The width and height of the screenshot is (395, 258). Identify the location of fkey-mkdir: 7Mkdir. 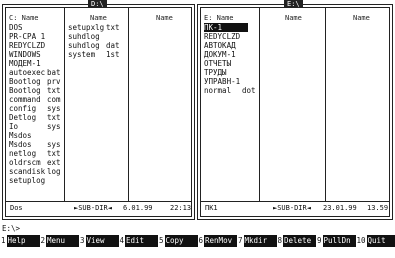
(257, 241).